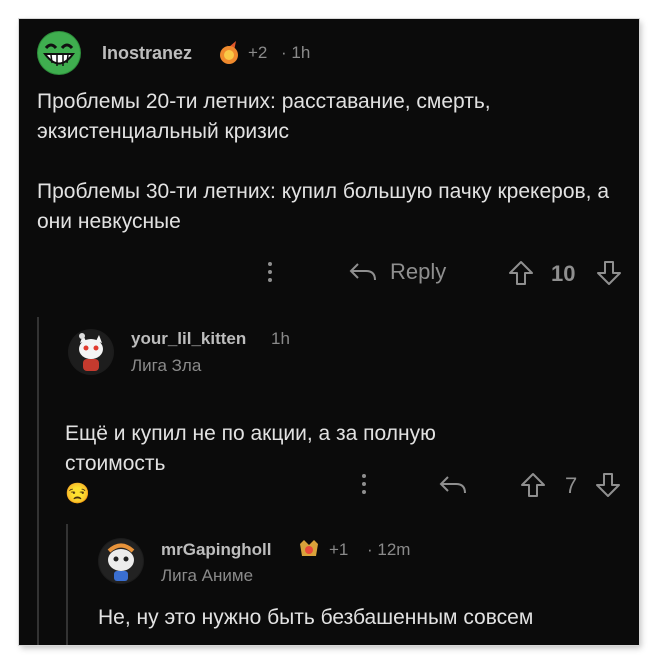 The image size is (660, 665). I want to click on username: your_lil_kitten, so click(188, 339).